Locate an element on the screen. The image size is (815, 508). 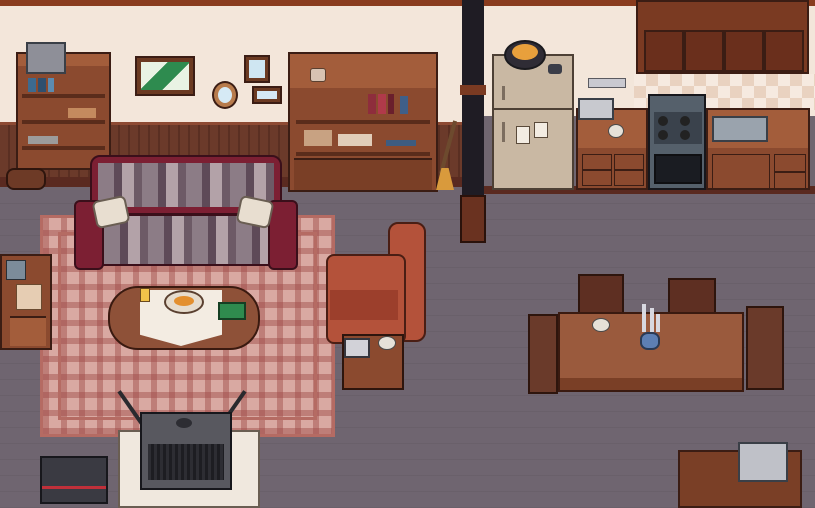
armchair-cushion is located at coordinates (364, 305).